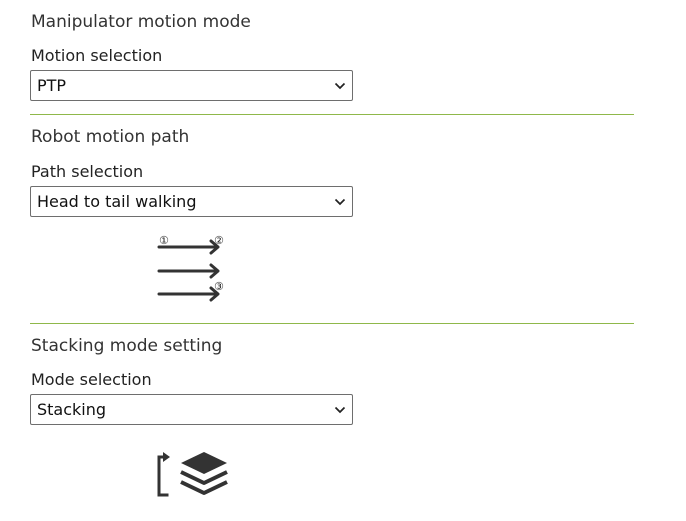 This screenshot has width=686, height=521. I want to click on path-selection-dropdown: Head to tail walking, so click(191, 201).